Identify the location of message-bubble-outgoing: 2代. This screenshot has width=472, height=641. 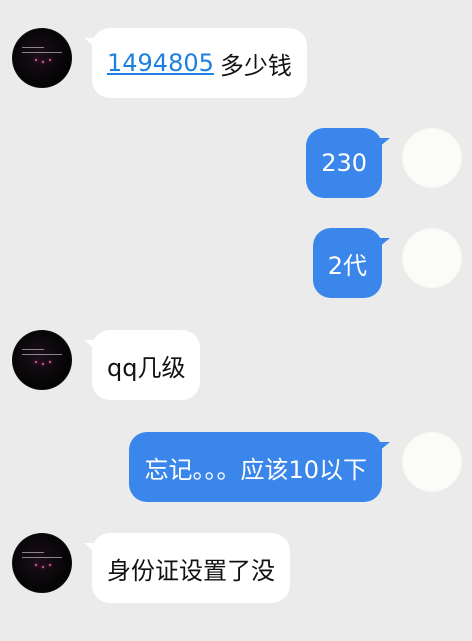
(351, 263).